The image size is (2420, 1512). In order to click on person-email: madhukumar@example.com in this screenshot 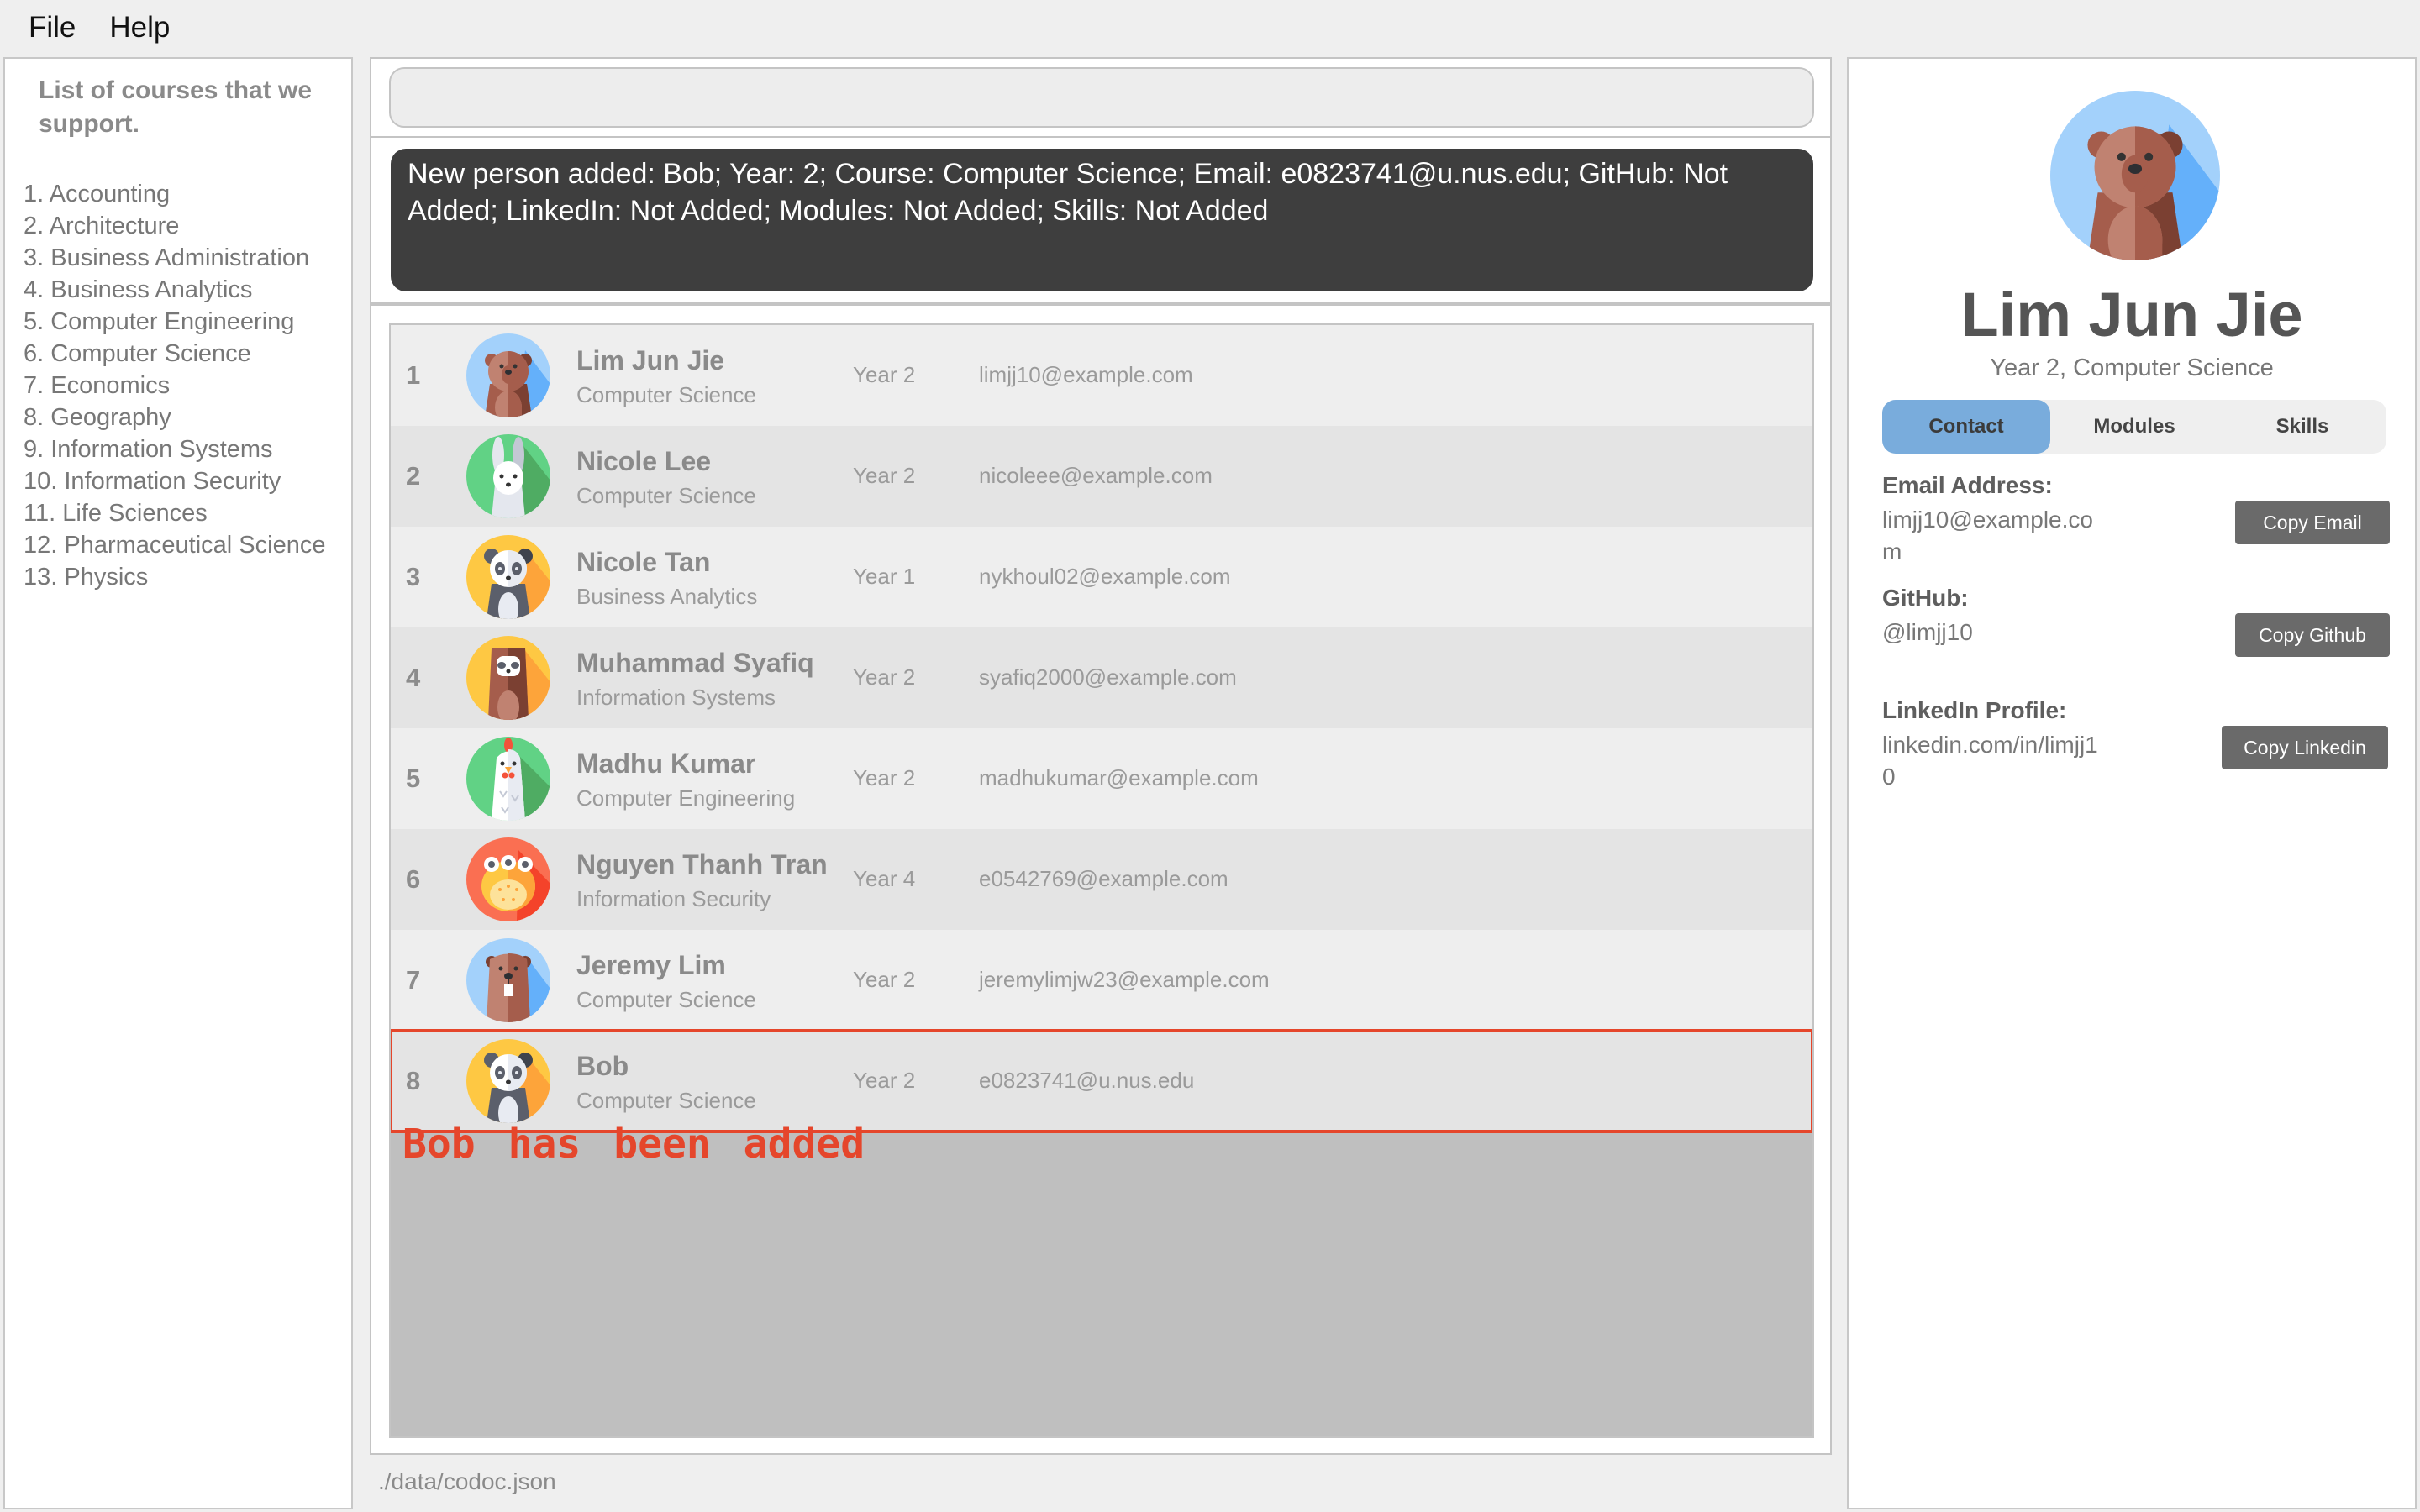, I will do `click(1119, 777)`.